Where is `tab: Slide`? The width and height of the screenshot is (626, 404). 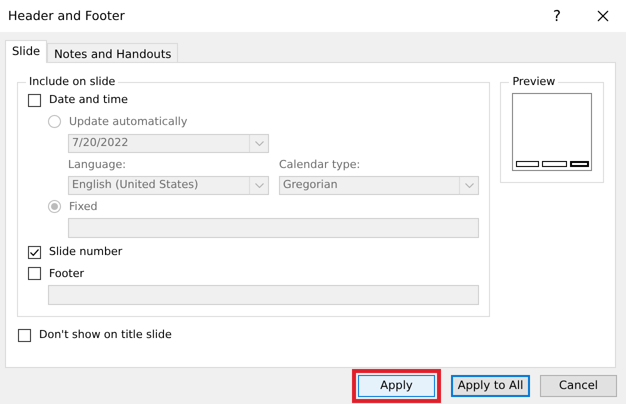 tab: Slide is located at coordinates (26, 51).